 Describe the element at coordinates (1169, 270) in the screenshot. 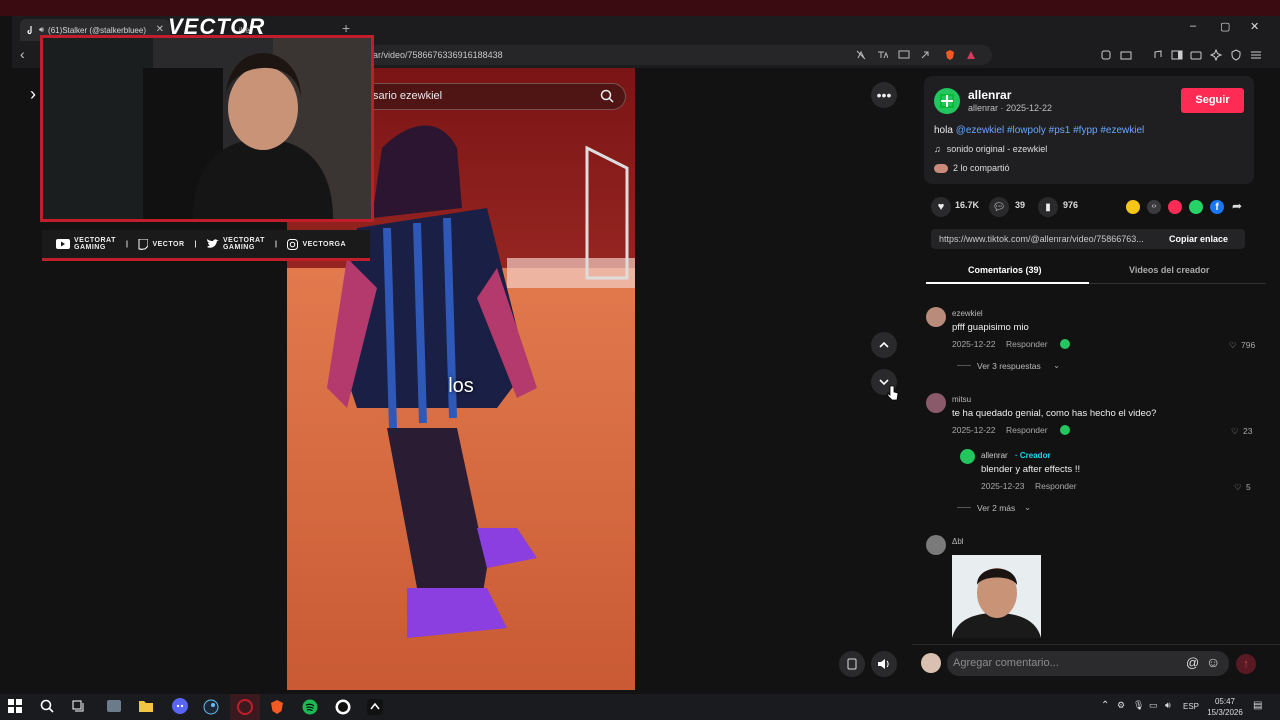

I see `tab-creator-videos: Videos del creador` at that location.